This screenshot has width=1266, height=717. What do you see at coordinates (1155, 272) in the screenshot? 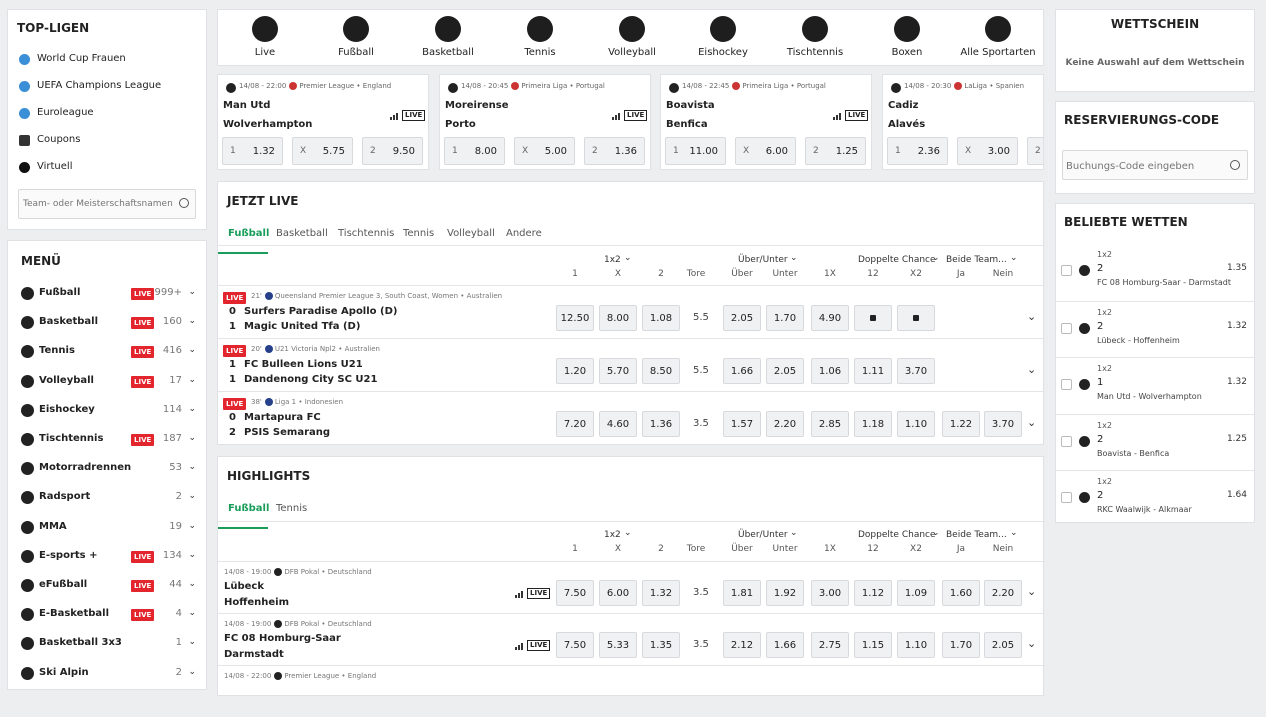
I see `popular-bet-item: 1x2 2 FC 08 Homburg-Saar - Darmstadt 1.35` at bounding box center [1155, 272].